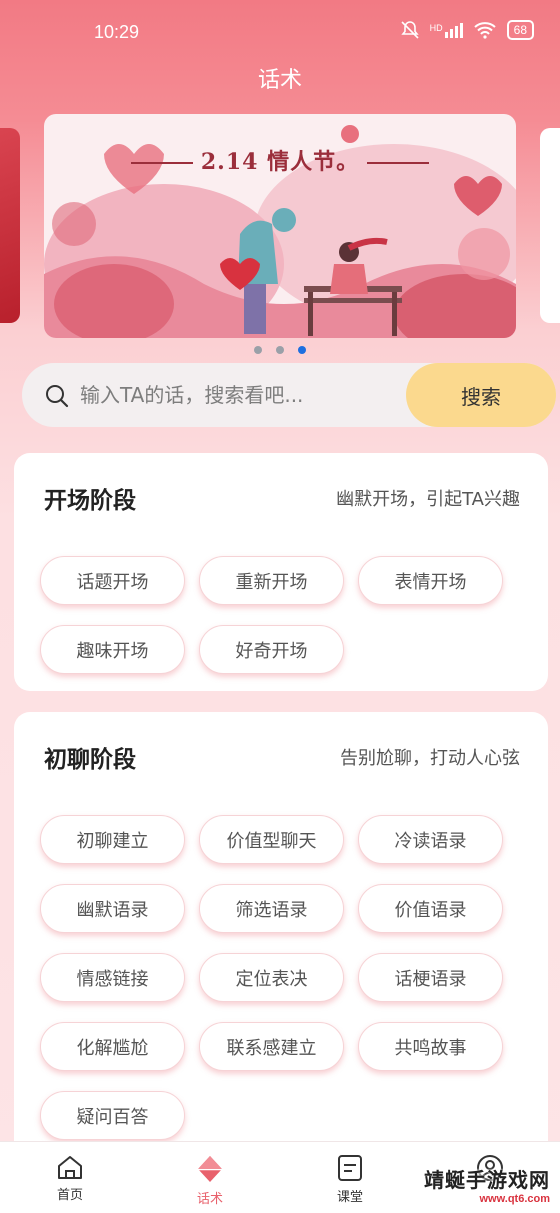 This screenshot has height=1213, width=560. I want to click on watermark-text: 靖蜒手游戏网, so click(487, 1180).